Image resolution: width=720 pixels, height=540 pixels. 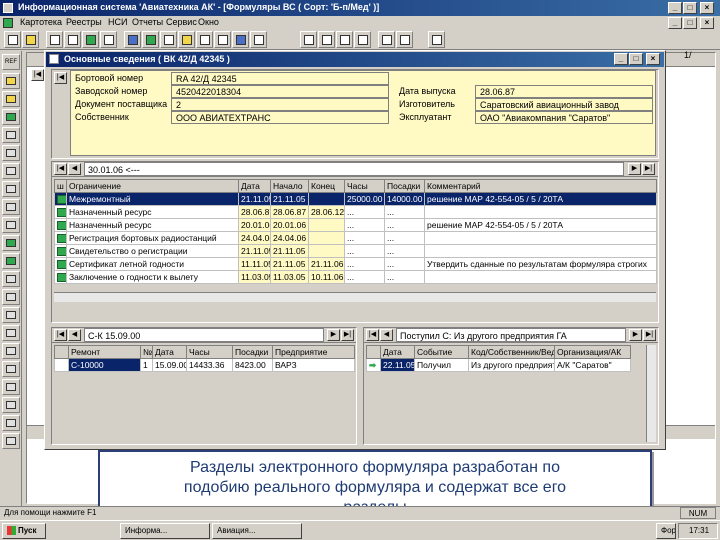 I want to click on toolbar-table3-button, so click(x=344, y=39).